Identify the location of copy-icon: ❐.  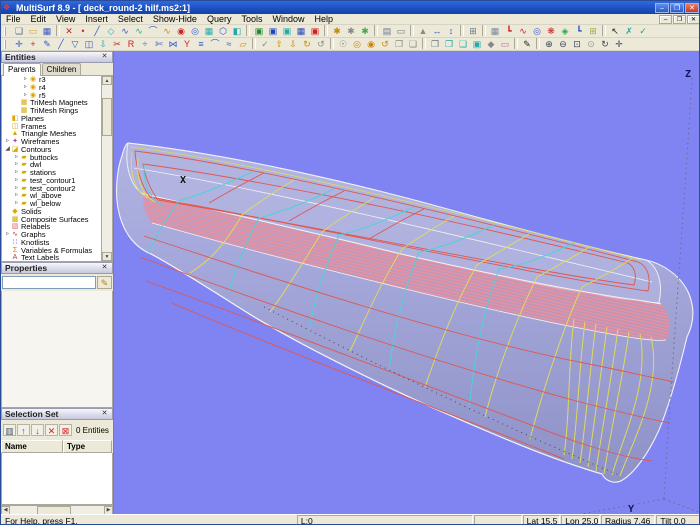
(435, 44).